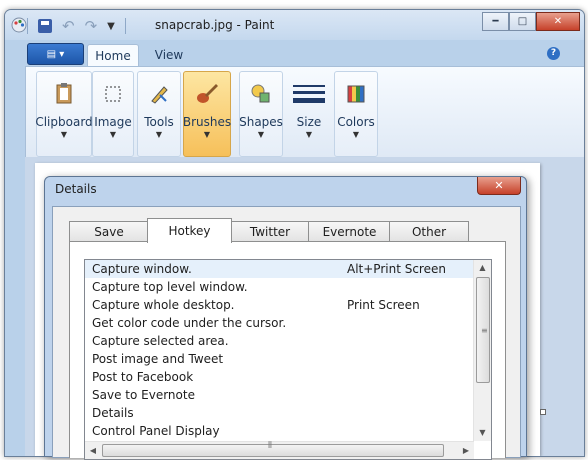 The height and width of the screenshot is (460, 588). I want to click on close-button: ✕, so click(558, 21).